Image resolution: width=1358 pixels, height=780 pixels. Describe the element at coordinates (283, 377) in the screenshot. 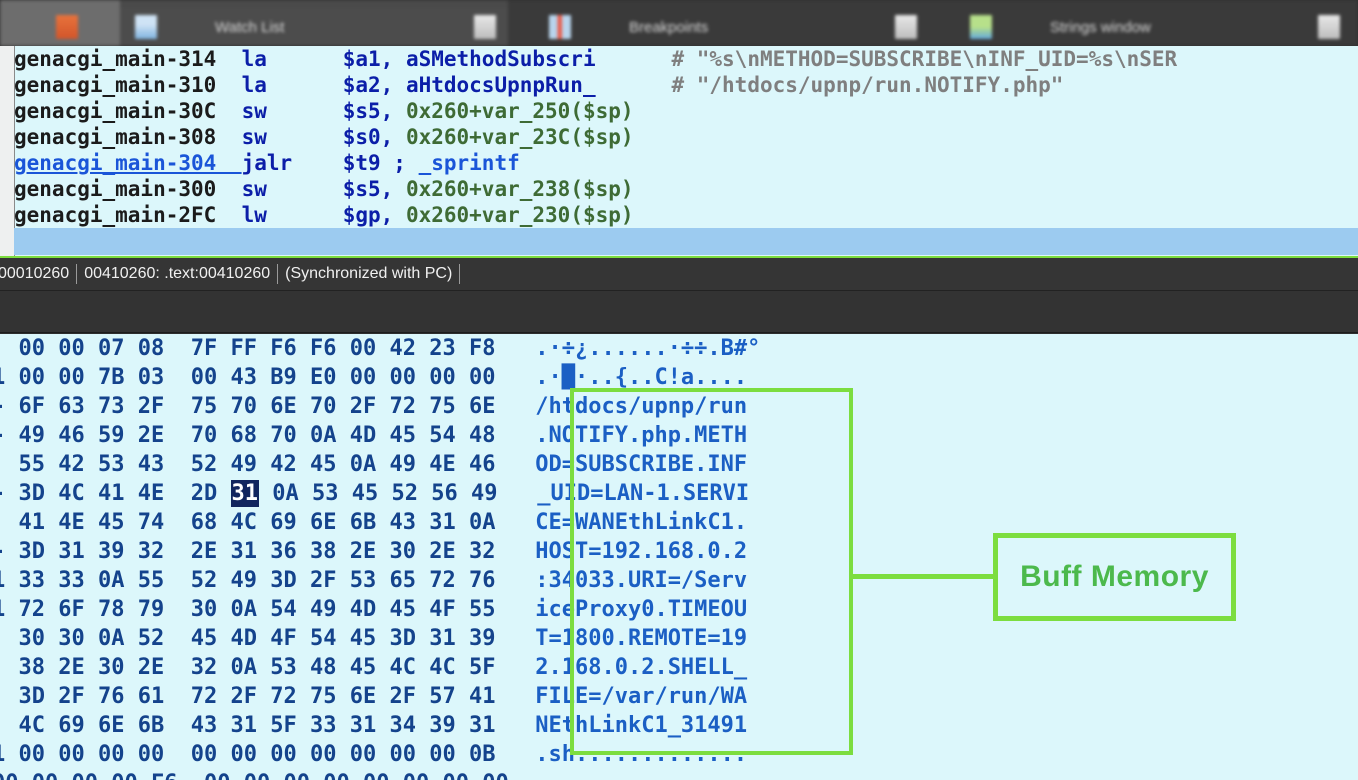

I see `hex-byte: B9` at that location.